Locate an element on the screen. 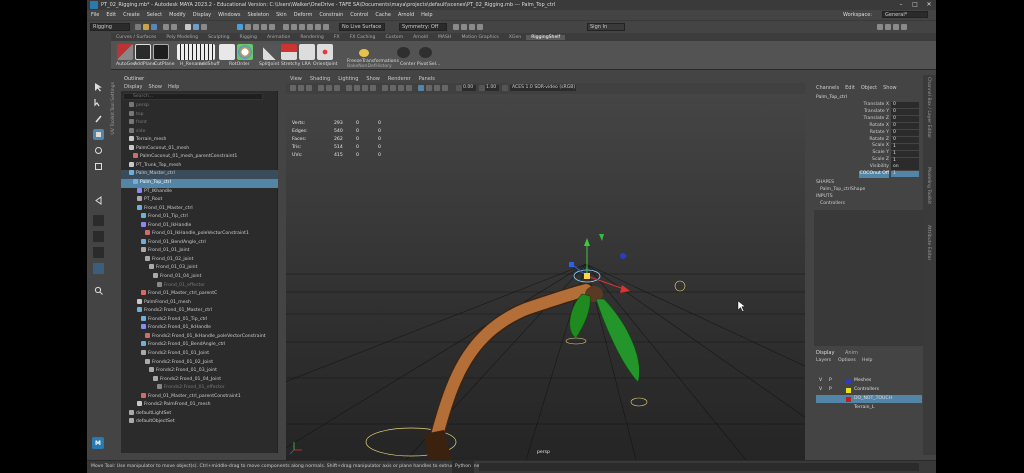  layer-row: V P Meshes is located at coordinates (869, 381).